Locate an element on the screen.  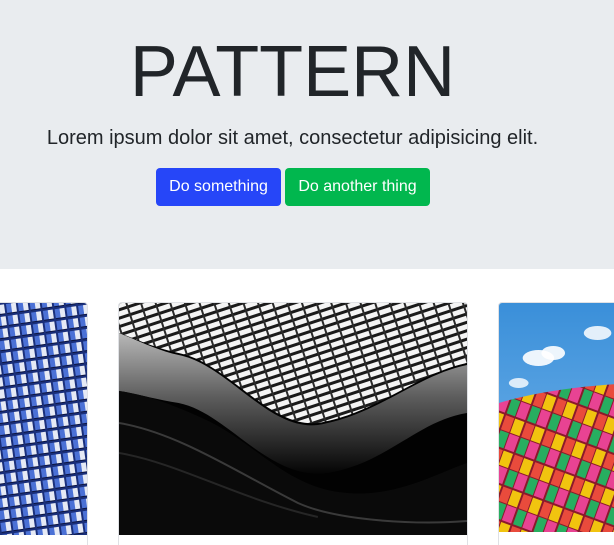
colorful-tiled-facade-photo is located at coordinates (556, 417).